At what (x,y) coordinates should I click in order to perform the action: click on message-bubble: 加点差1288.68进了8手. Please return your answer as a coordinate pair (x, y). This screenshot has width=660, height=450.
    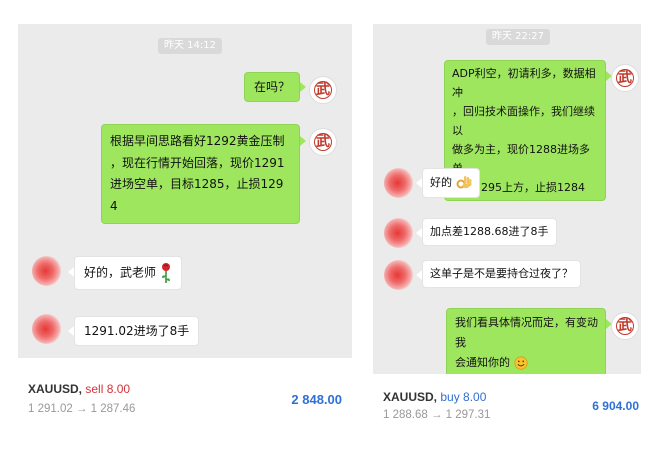
    Looking at the image, I should click on (489, 232).